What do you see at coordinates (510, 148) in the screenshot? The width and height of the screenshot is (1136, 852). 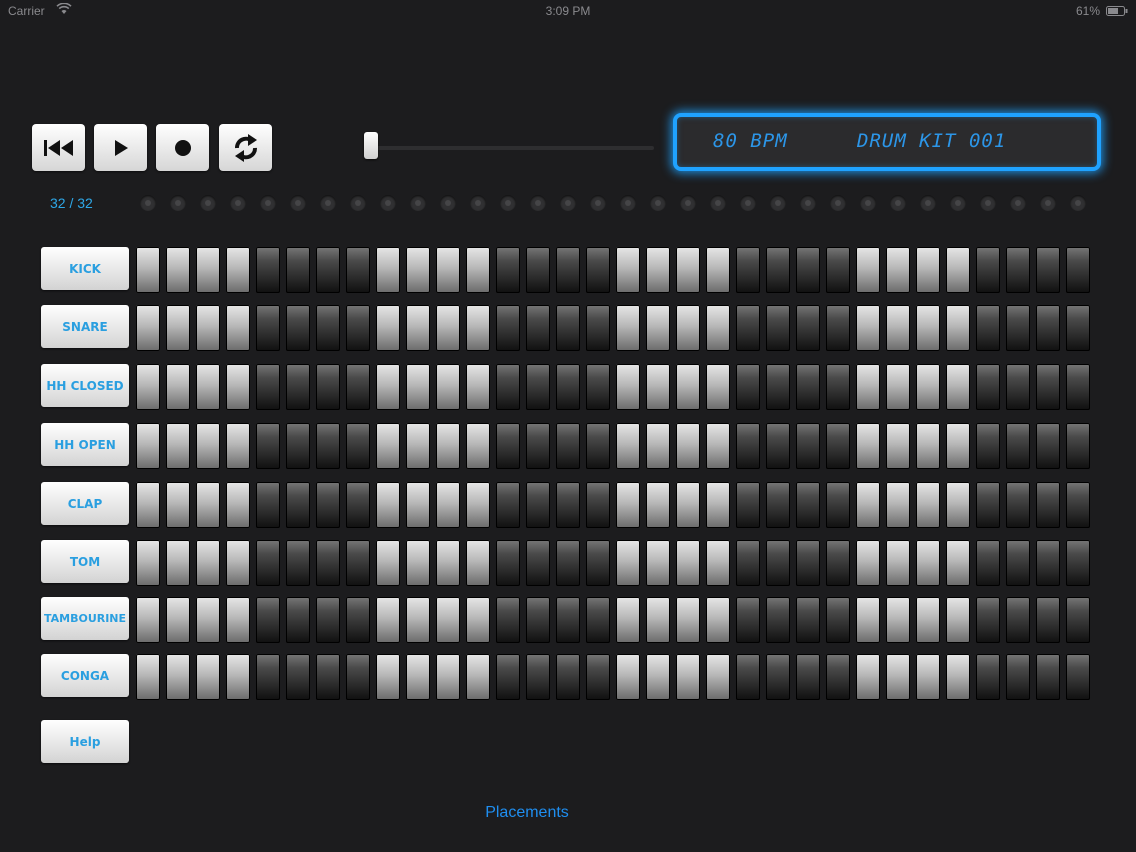 I see `tempo-slider-track` at bounding box center [510, 148].